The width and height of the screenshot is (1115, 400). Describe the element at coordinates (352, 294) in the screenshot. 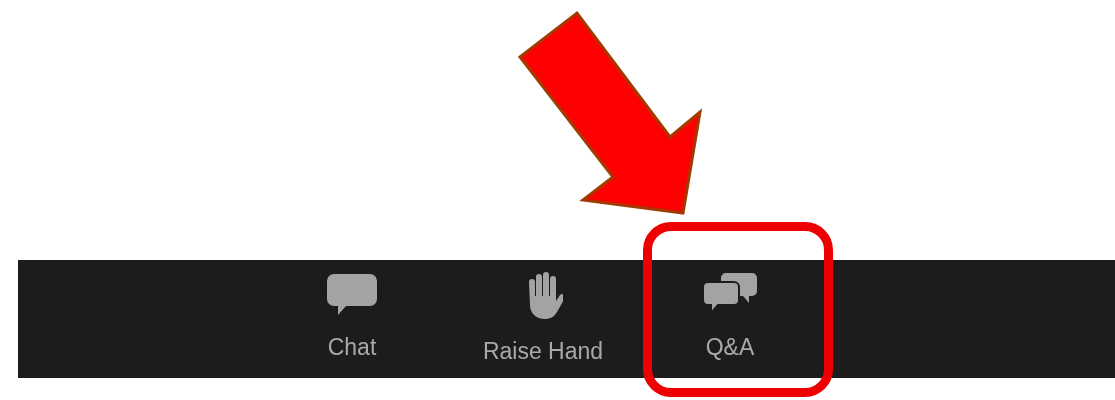

I see `speech-bubble-icon` at that location.